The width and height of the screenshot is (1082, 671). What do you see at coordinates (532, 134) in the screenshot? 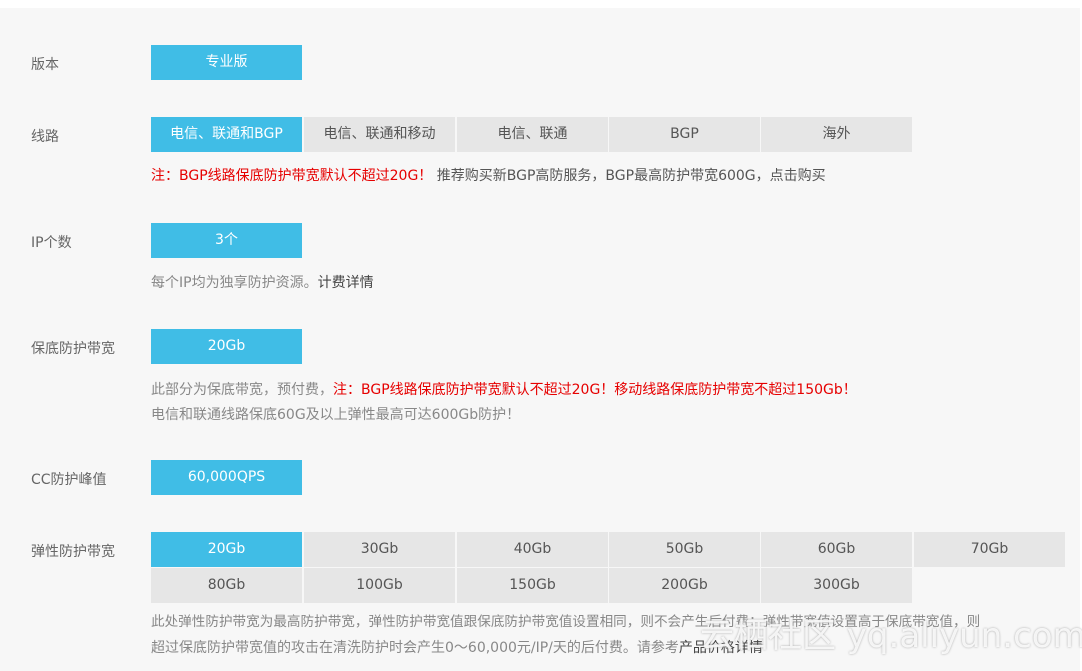
I see `route-option-telecom-unicom: 电信、联通` at bounding box center [532, 134].